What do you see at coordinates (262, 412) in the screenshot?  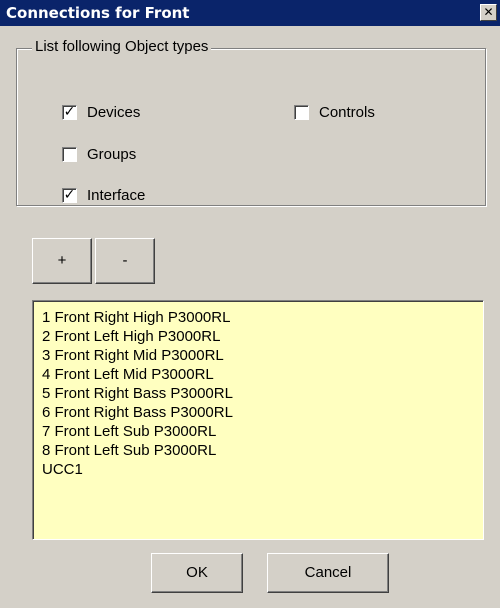 I see `list-item: 6 Front Right Bass P3000RL` at bounding box center [262, 412].